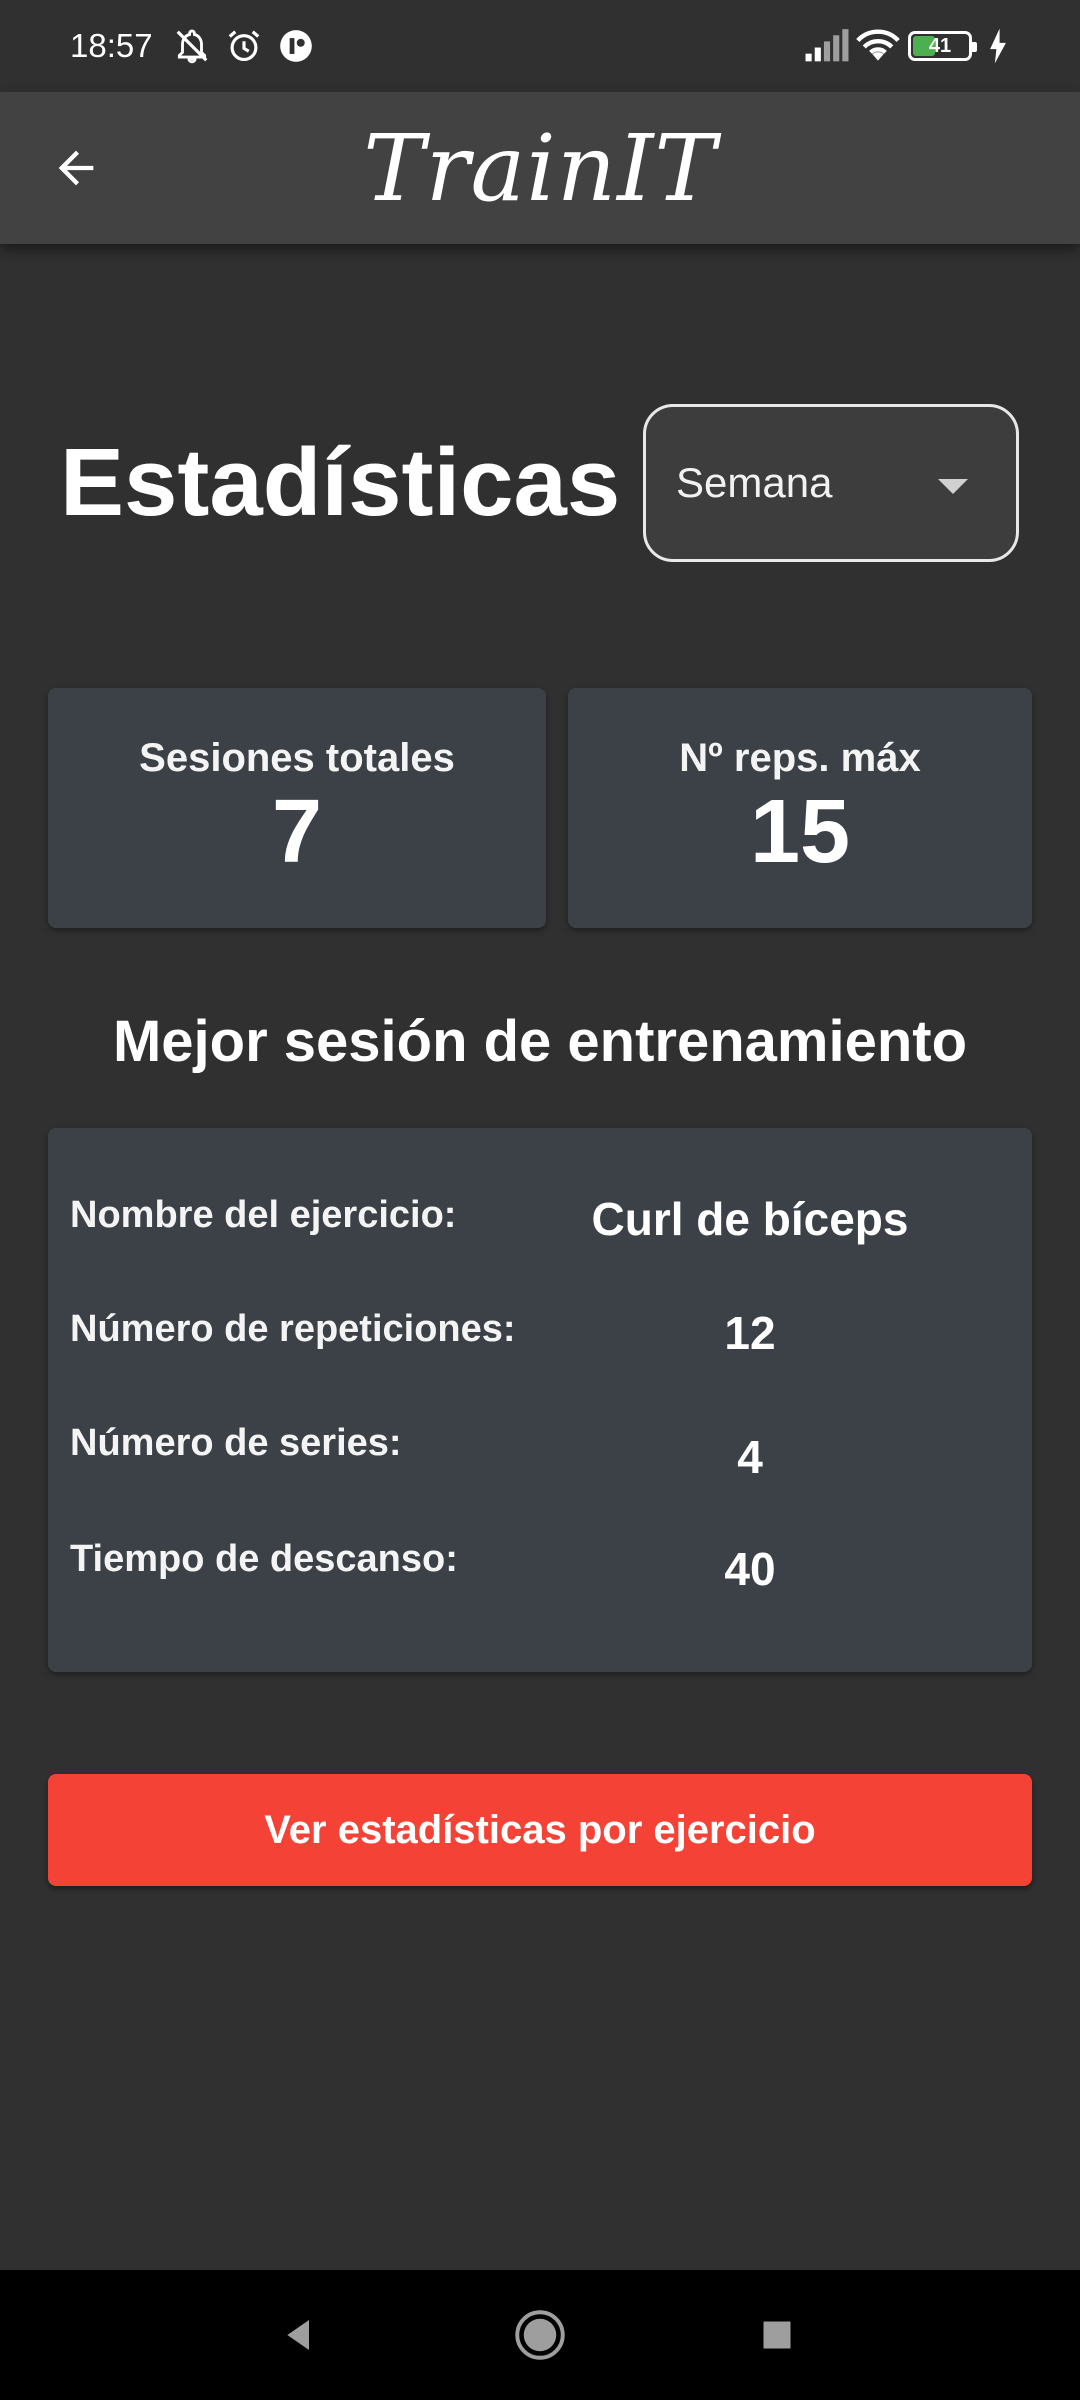 The height and width of the screenshot is (2400, 1080). Describe the element at coordinates (953, 486) in the screenshot. I see `chevron-down-icon` at that location.